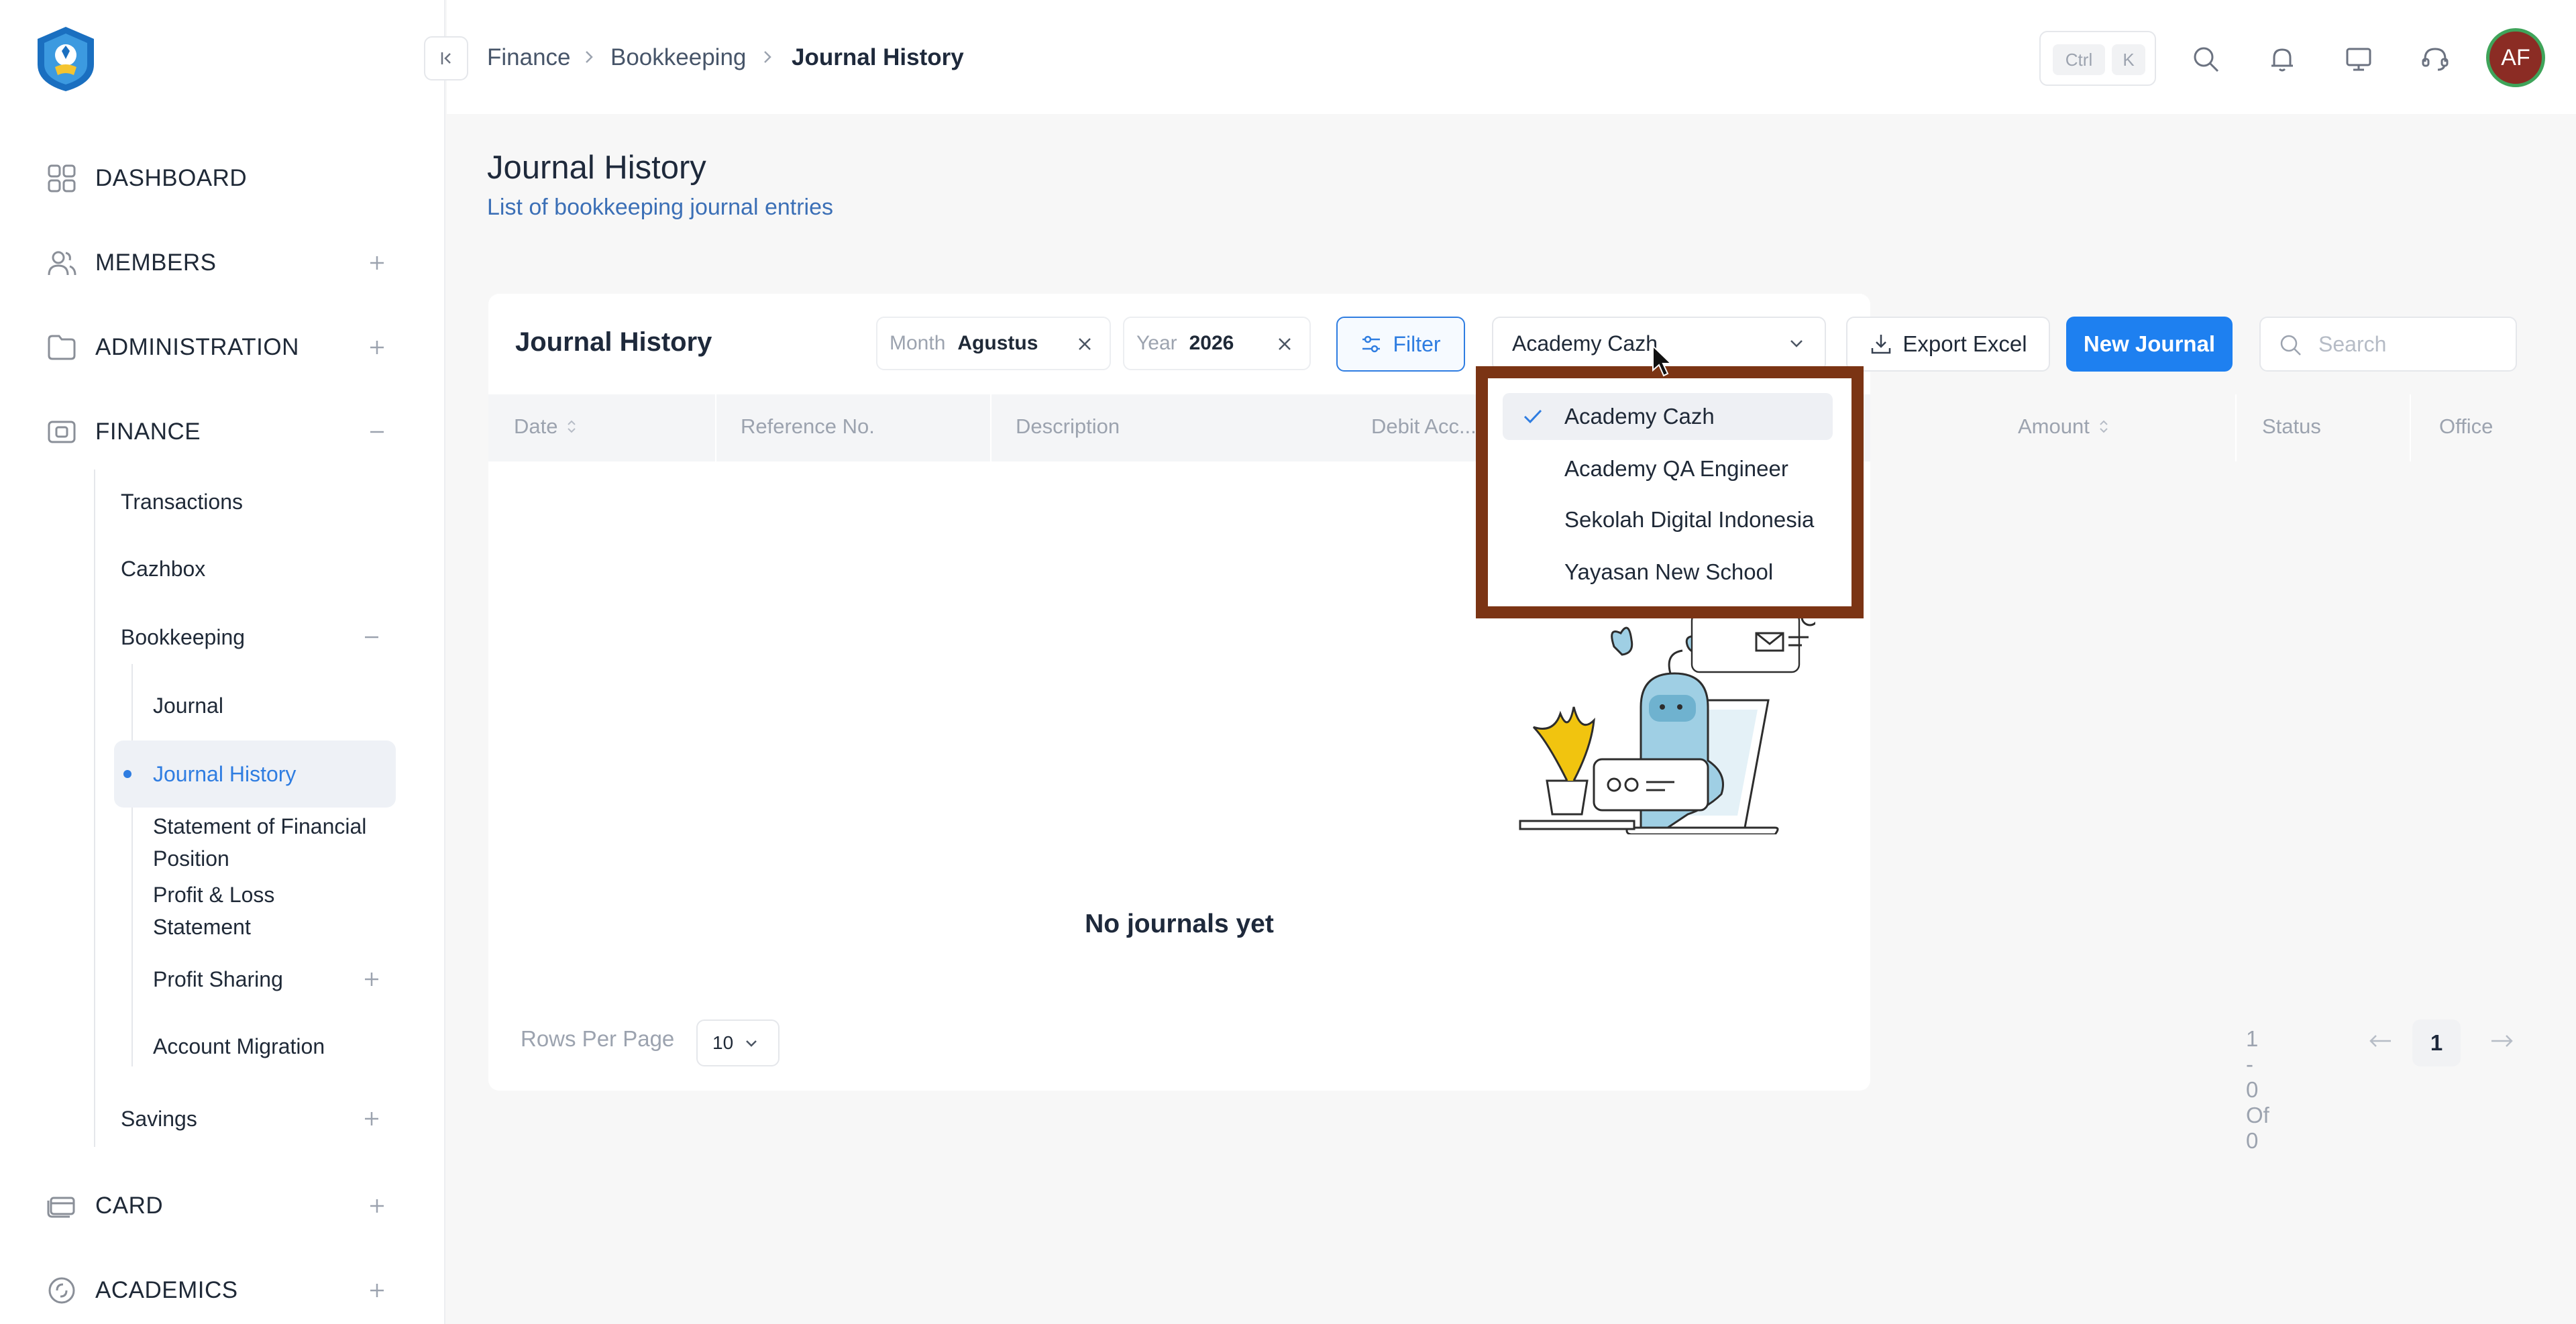 The width and height of the screenshot is (2576, 1324). Describe the element at coordinates (218, 432) in the screenshot. I see `nav-finance: FINANCE` at that location.